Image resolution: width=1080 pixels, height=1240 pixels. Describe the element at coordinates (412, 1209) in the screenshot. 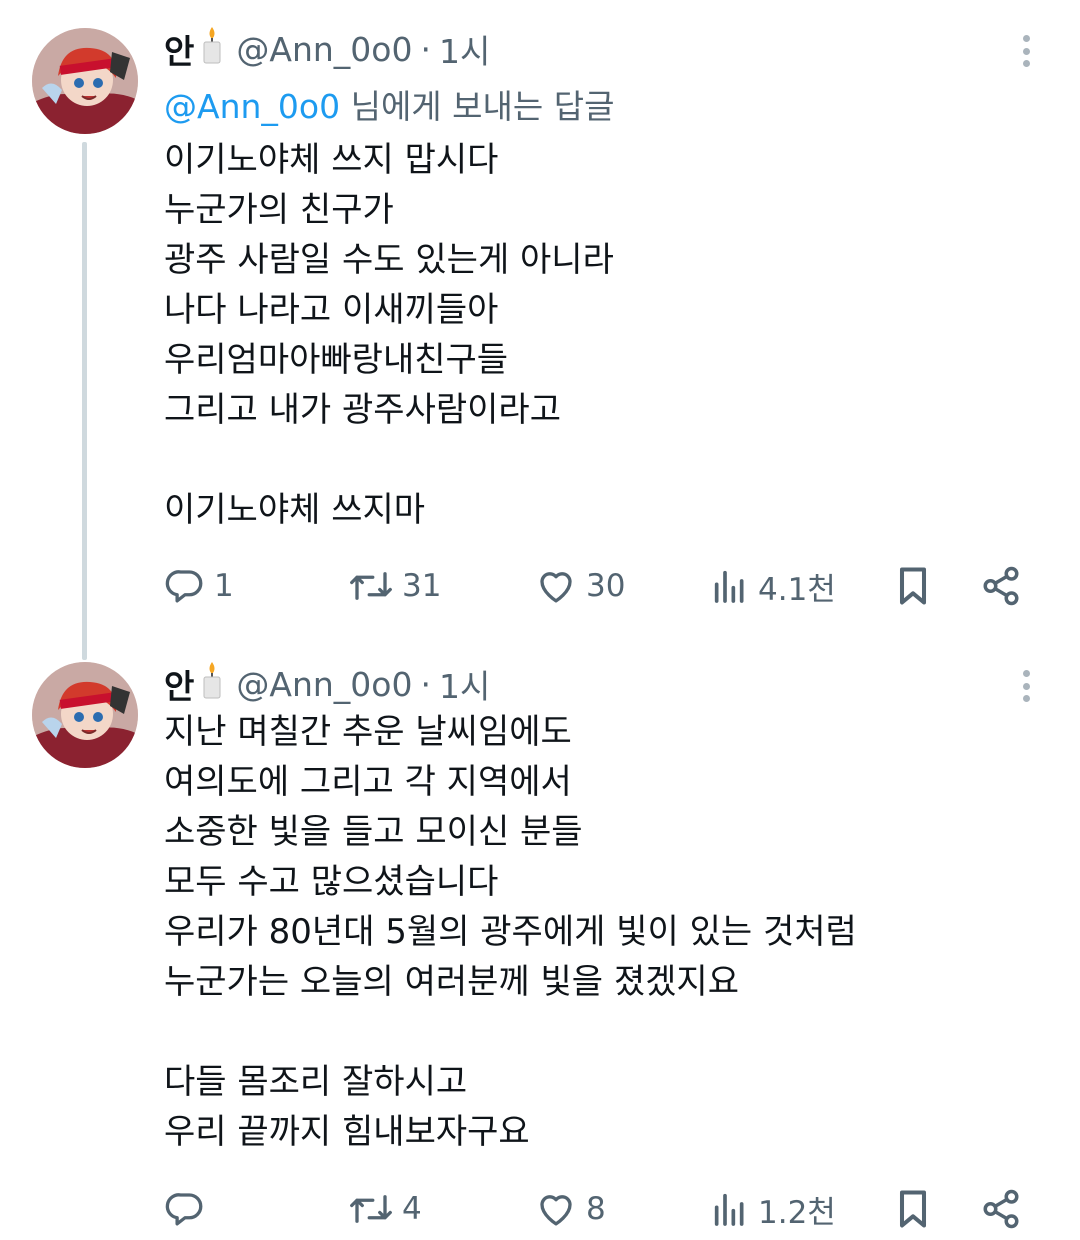

I see `retweet-count: 4` at that location.